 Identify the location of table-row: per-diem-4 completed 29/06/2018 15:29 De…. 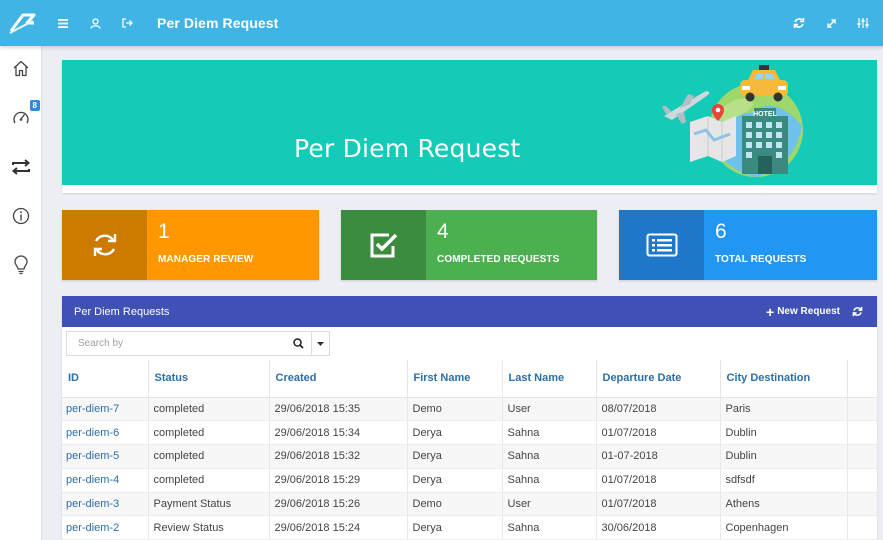
(469, 480).